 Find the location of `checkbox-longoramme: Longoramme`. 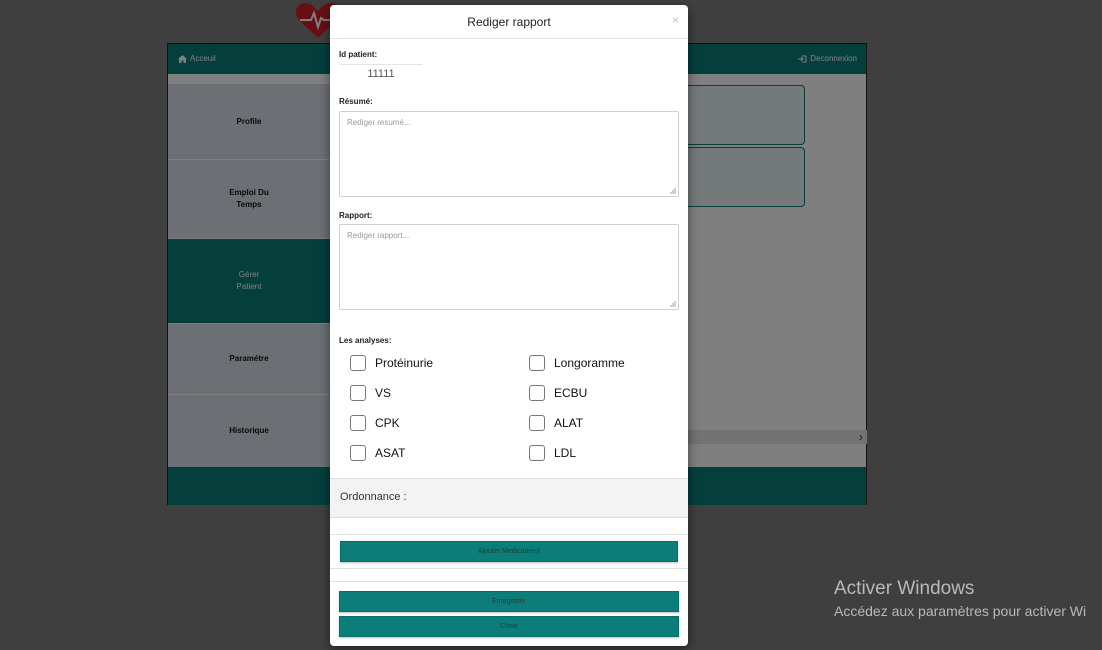

checkbox-longoramme: Longoramme is located at coordinates (577, 363).